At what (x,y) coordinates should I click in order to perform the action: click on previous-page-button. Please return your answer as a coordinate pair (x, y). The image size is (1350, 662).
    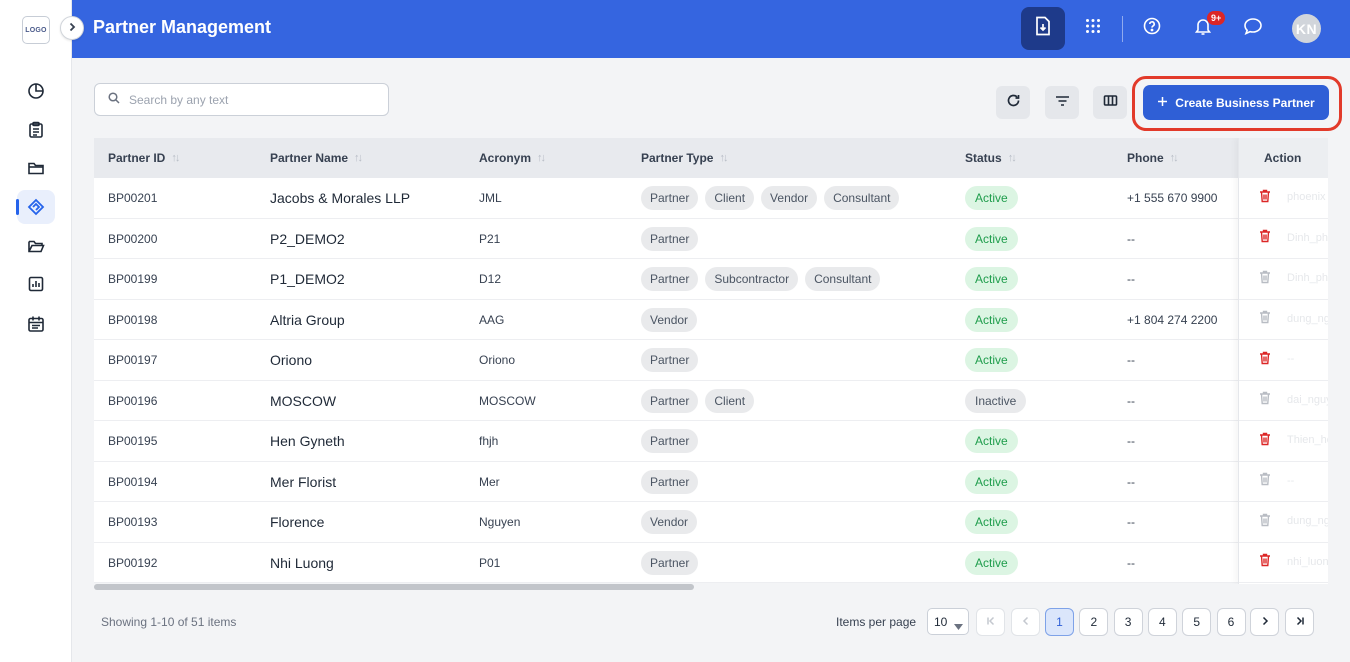
    Looking at the image, I should click on (1025, 622).